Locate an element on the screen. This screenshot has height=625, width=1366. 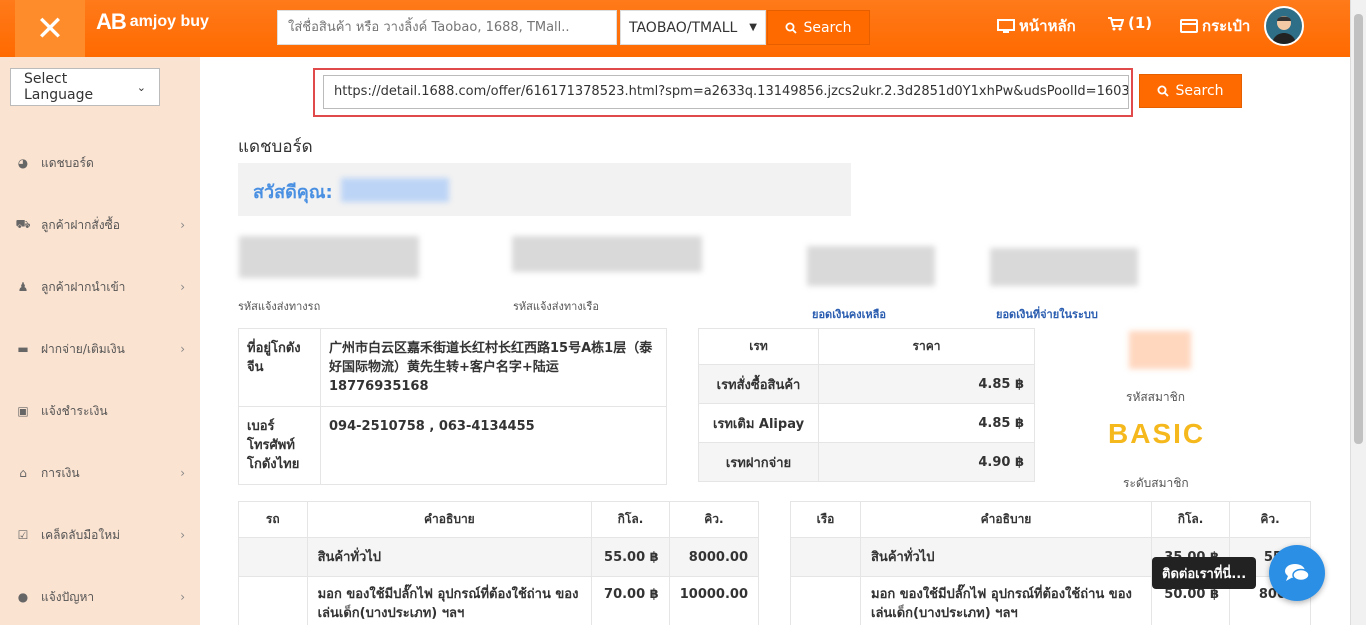
platform-selected: TAOBAO/TMALL is located at coordinates (683, 27).